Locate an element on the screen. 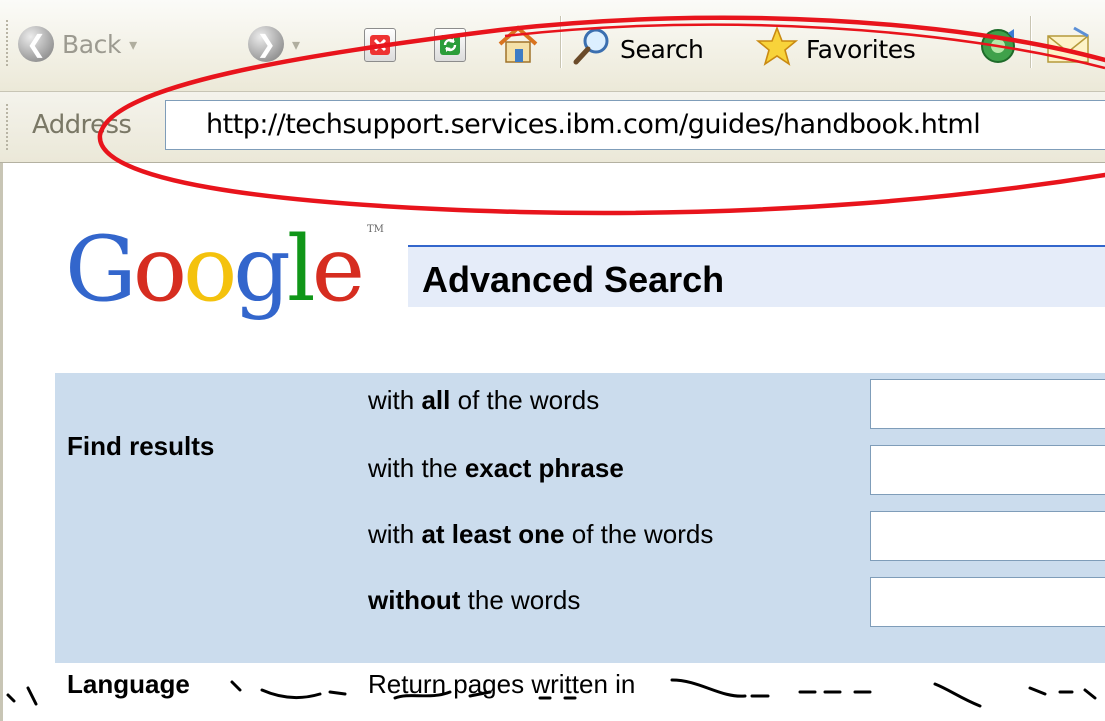 The width and height of the screenshot is (1105, 721). search-label: Search is located at coordinates (662, 49).